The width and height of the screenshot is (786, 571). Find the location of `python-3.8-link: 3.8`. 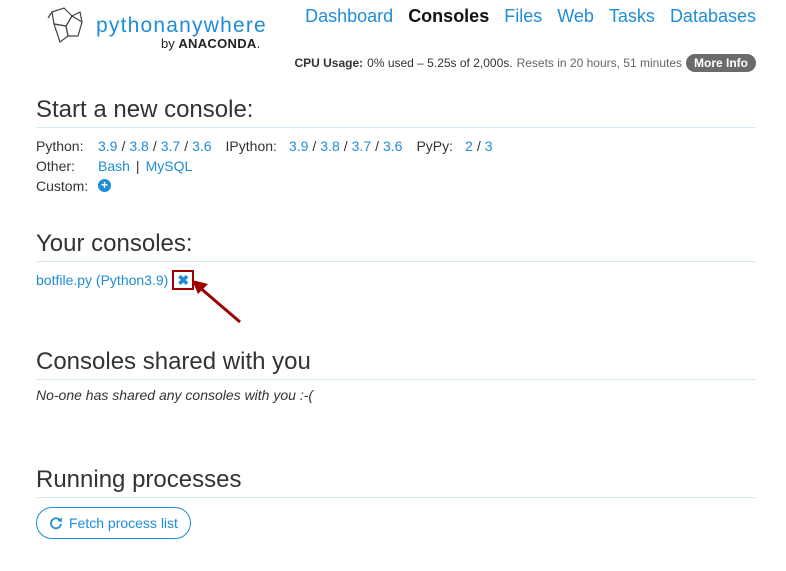

python-3.8-link: 3.8 is located at coordinates (138, 146).